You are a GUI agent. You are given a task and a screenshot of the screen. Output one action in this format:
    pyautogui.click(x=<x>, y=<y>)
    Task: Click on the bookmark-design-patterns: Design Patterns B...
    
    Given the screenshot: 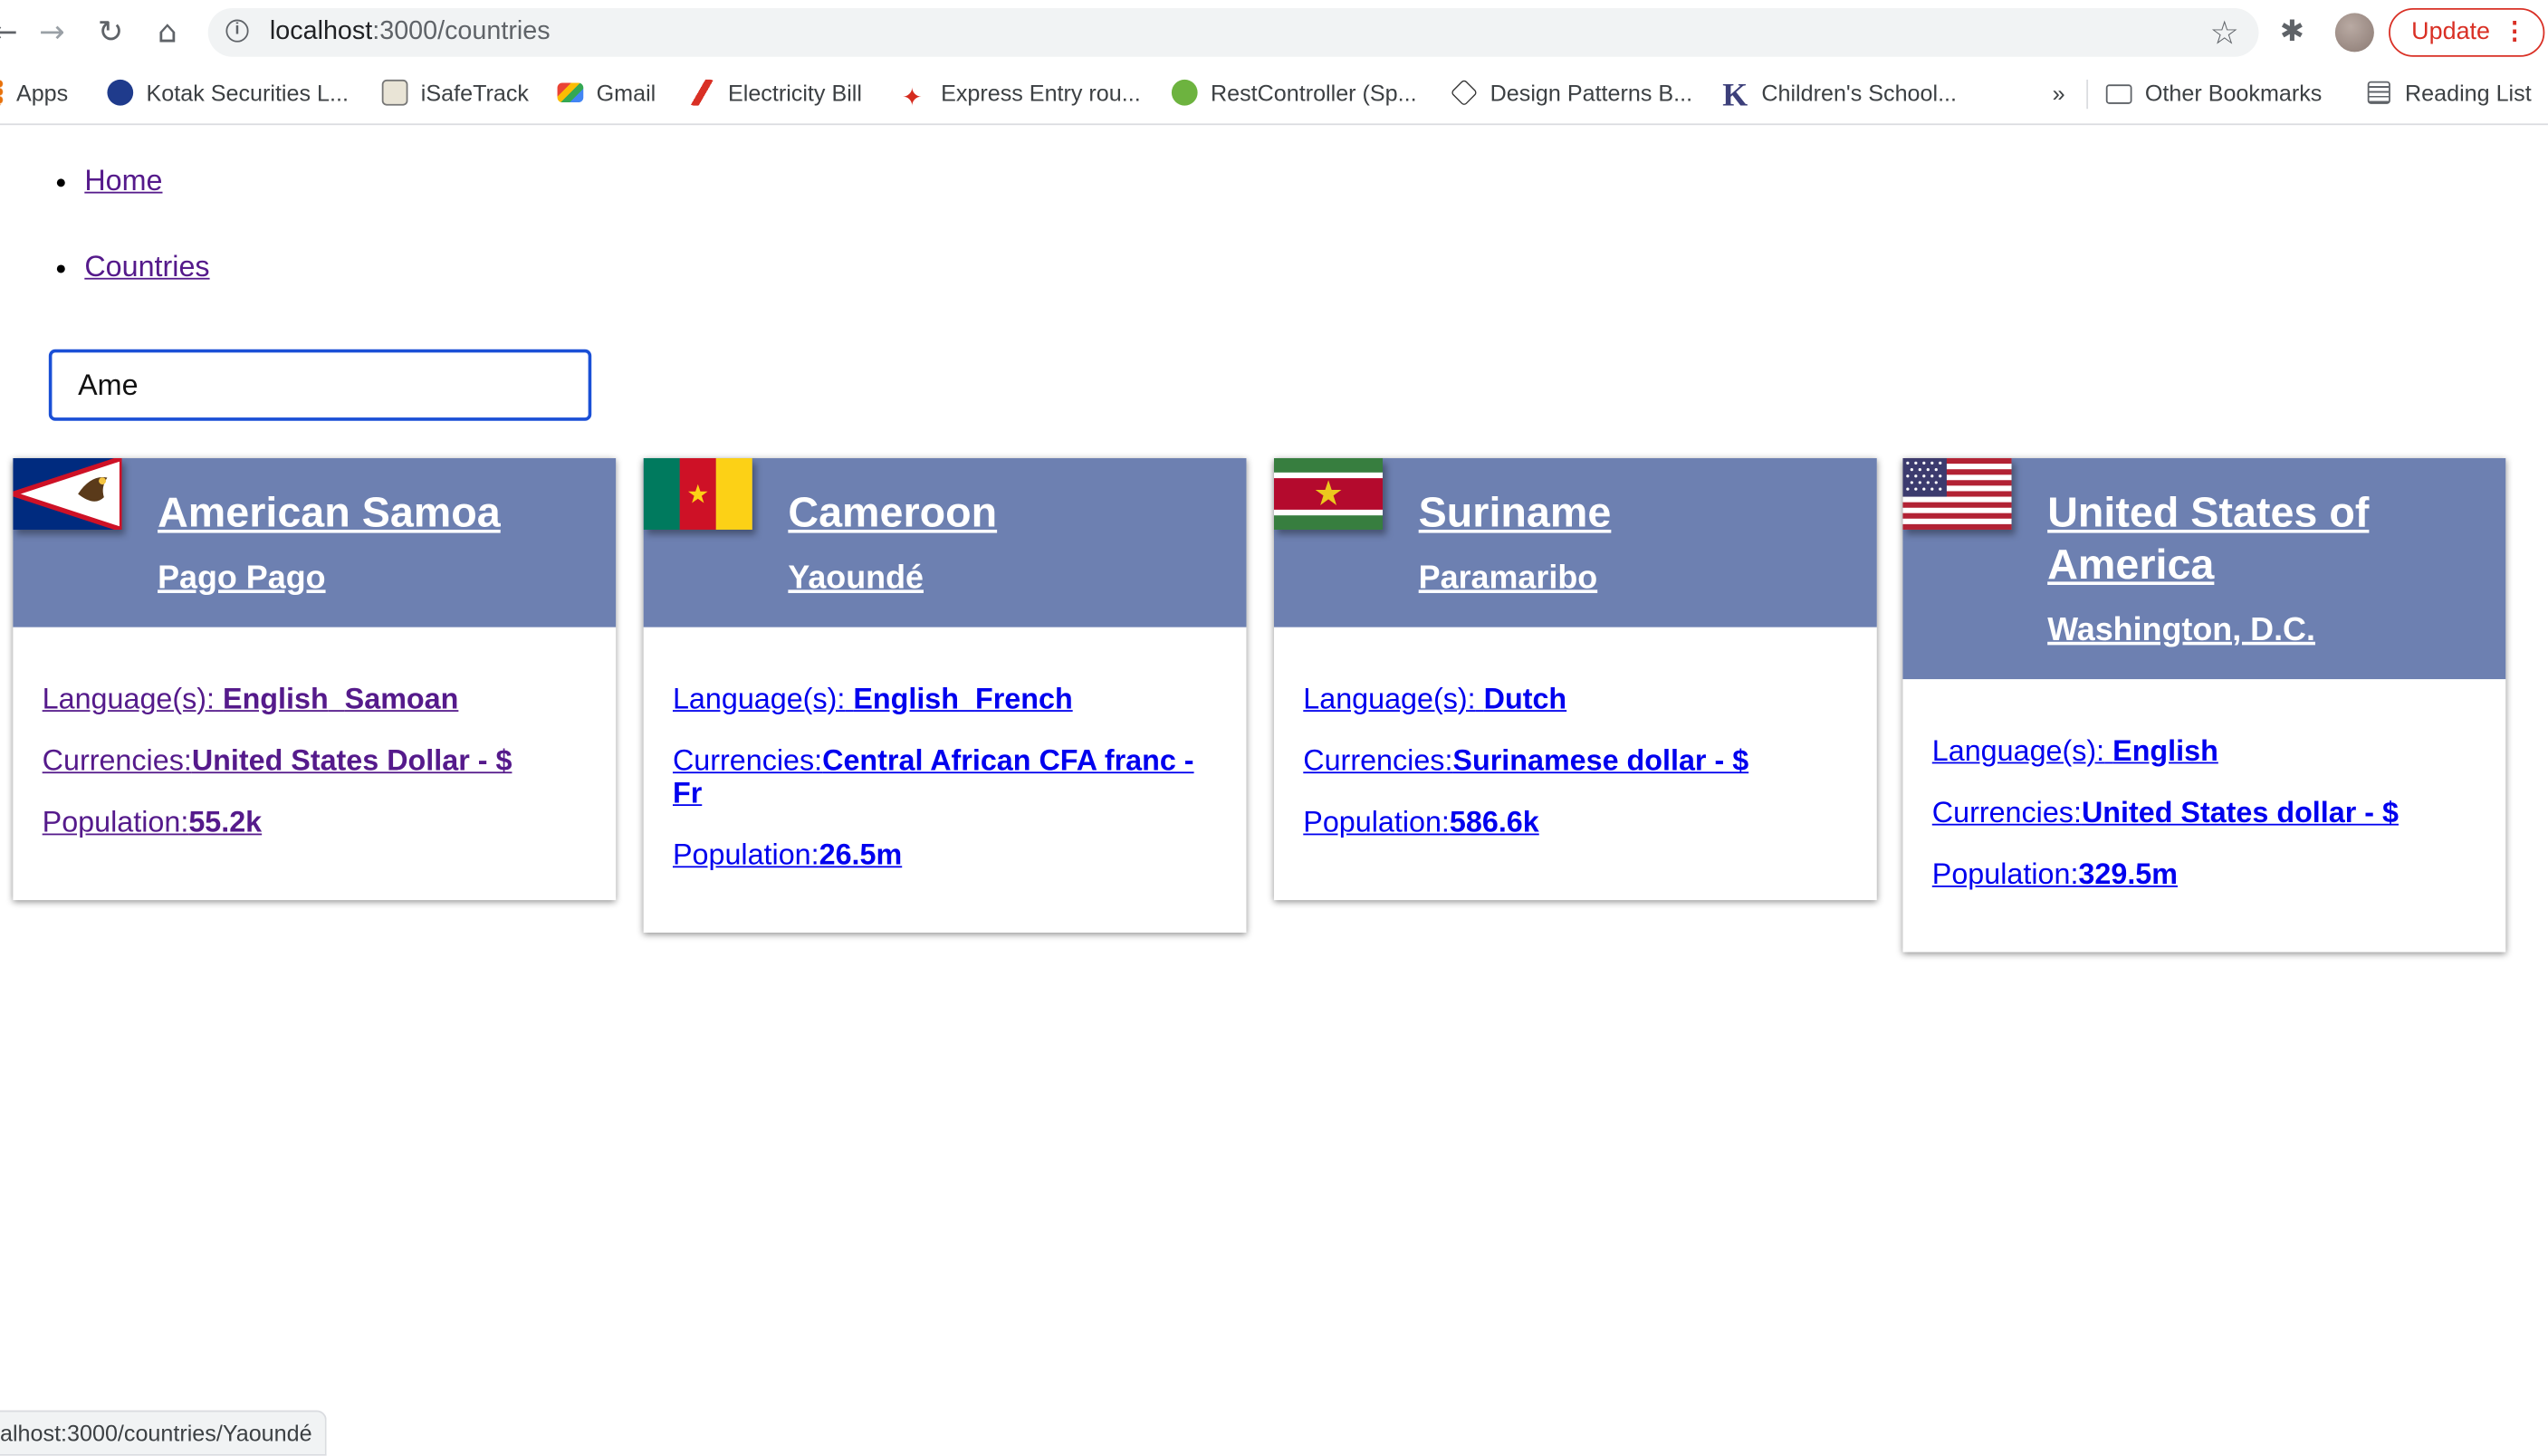 What is the action you would take?
    pyautogui.click(x=1571, y=93)
    